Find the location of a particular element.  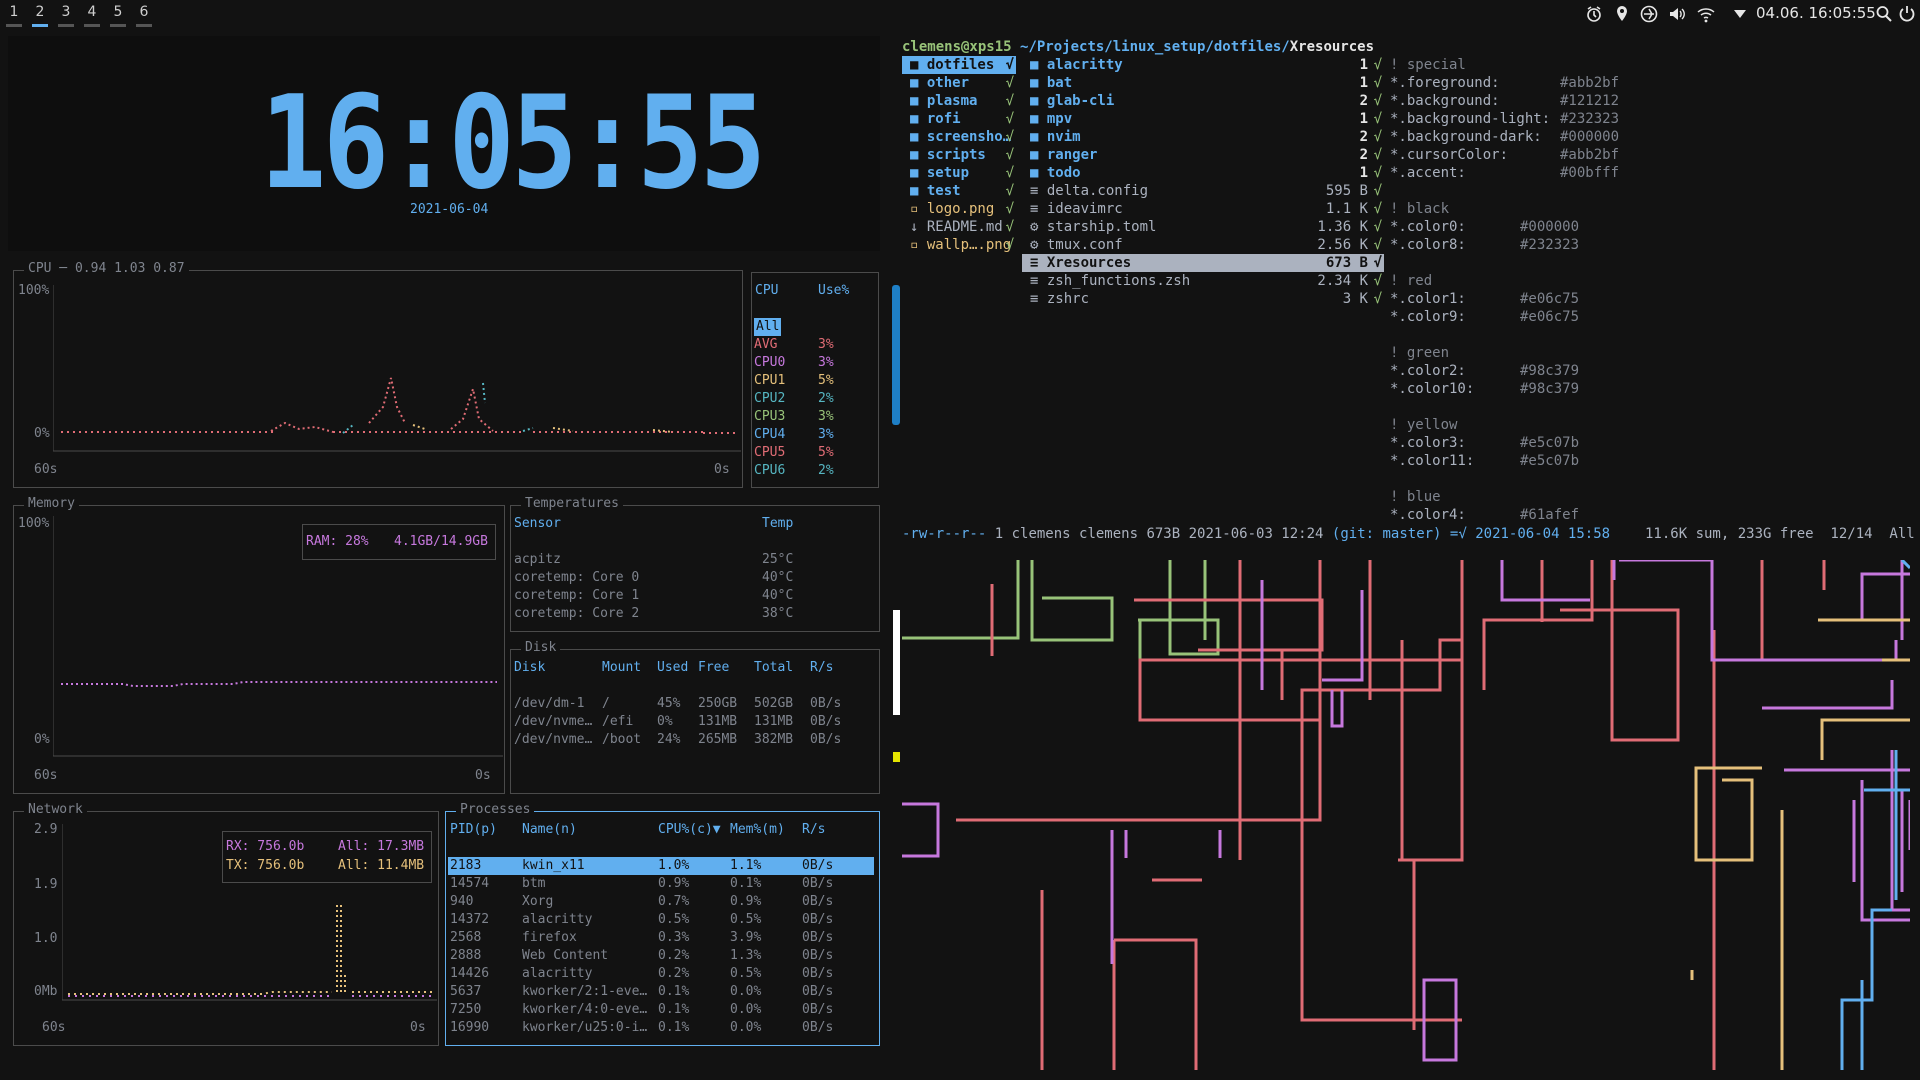

workspace-6: 6 is located at coordinates (144, 15).